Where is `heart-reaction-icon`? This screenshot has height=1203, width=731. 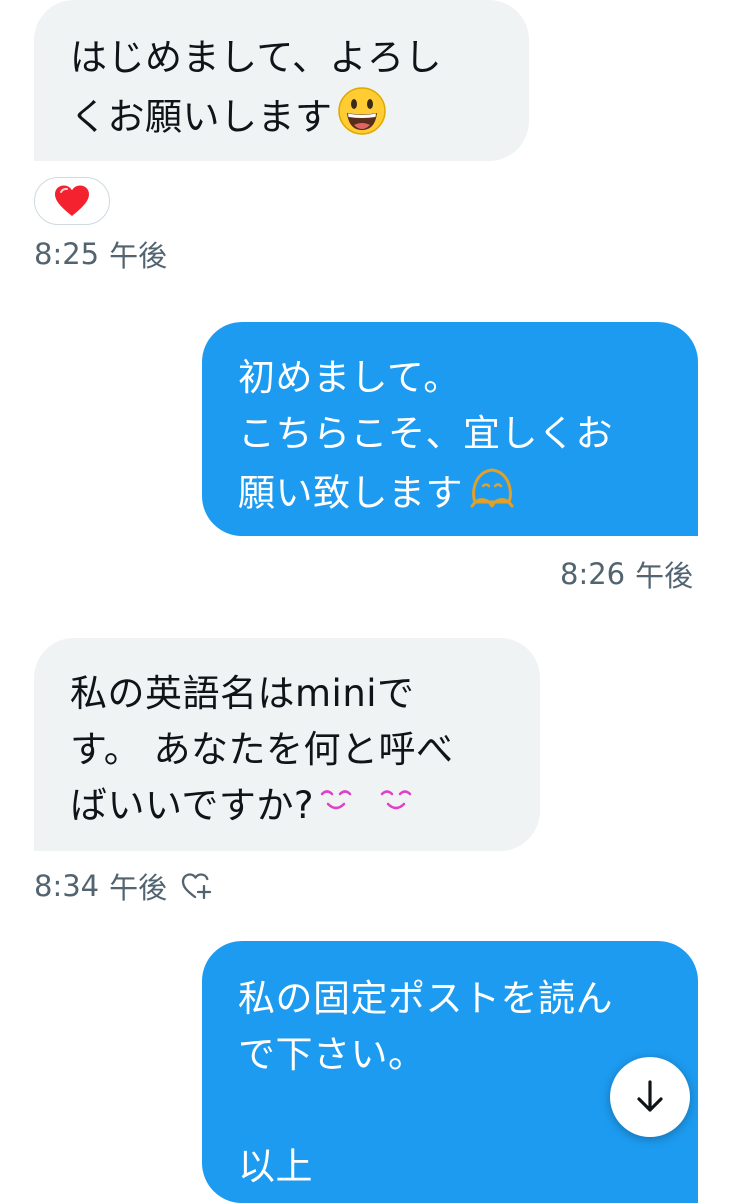
heart-reaction-icon is located at coordinates (72, 201).